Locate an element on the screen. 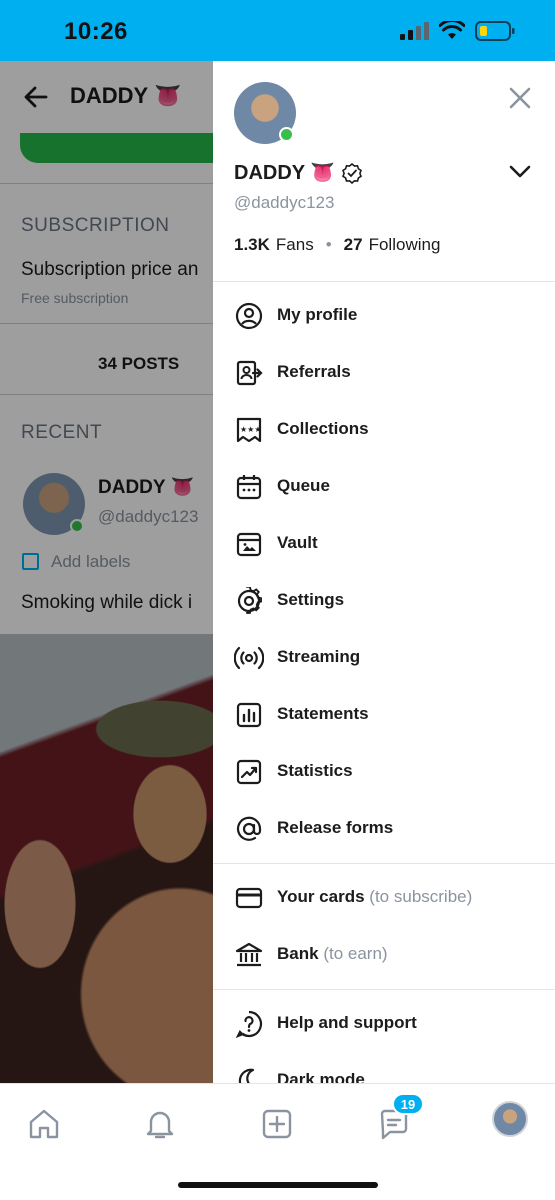 Image resolution: width=555 pixels, height=1200 pixels. menu-item-vault: Vault is located at coordinates (384, 543).